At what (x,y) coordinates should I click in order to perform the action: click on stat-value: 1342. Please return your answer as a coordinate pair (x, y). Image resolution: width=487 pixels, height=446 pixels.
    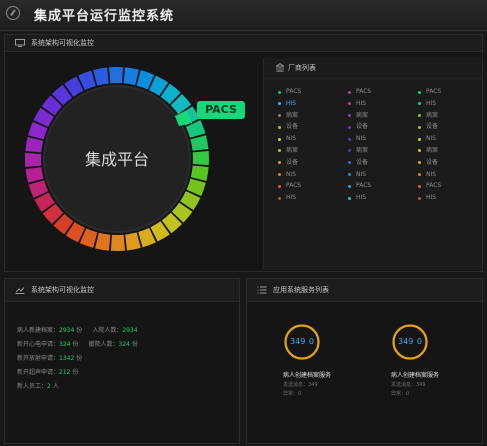
    Looking at the image, I should click on (67, 358).